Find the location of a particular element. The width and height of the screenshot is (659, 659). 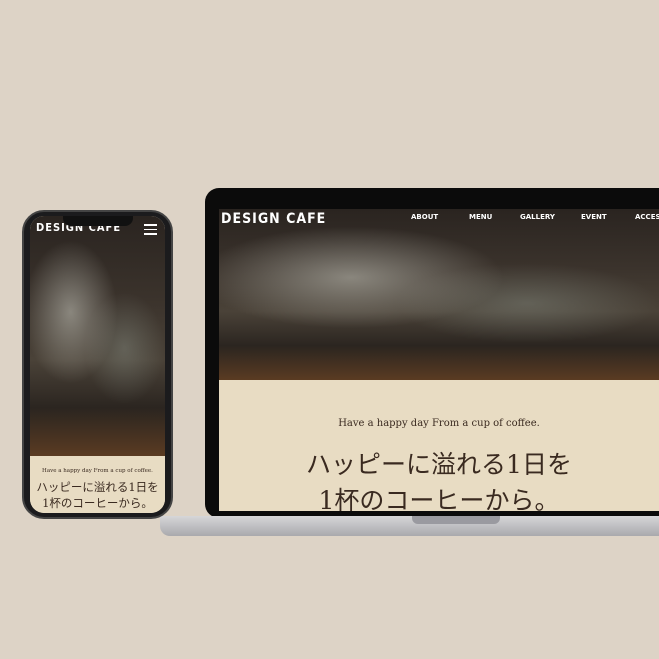

phone-hero-photo is located at coordinates (97, 336).